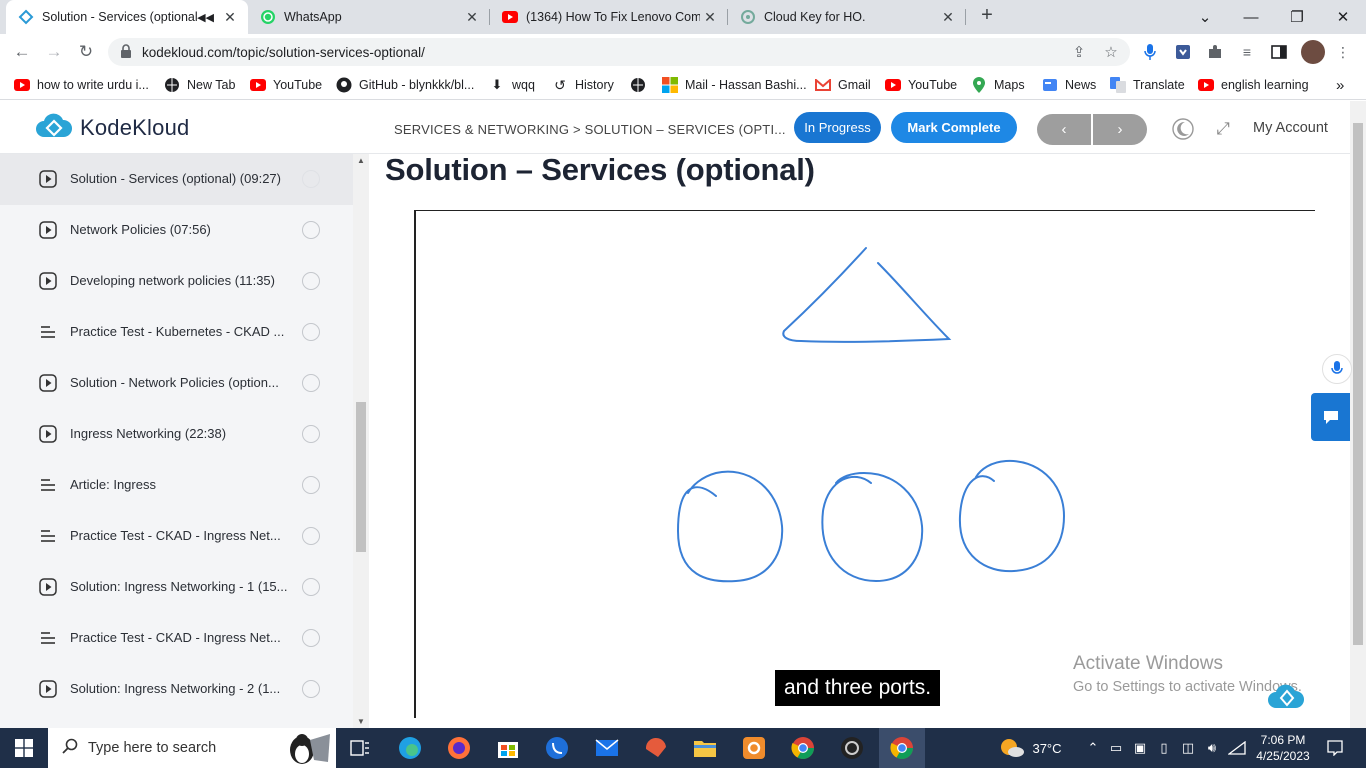 Image resolution: width=1366 pixels, height=768 pixels. I want to click on scroll-down-arrow-icon: ▼, so click(361, 721).